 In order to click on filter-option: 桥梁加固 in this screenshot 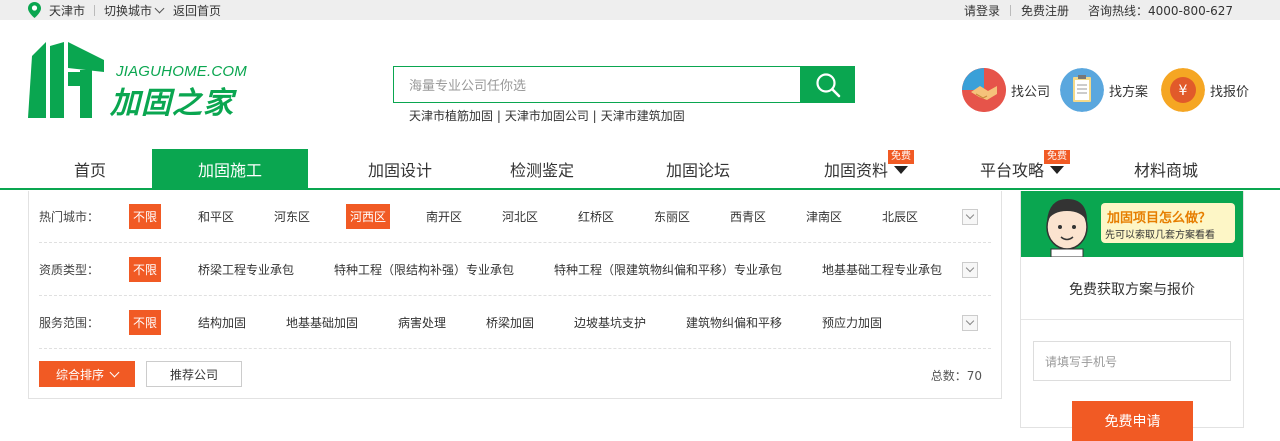, I will do `click(510, 322)`.